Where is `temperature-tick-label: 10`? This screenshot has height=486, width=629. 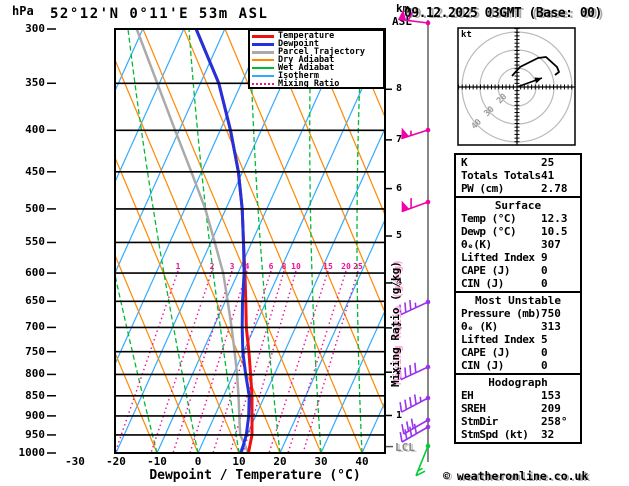
temperature-tick-label: 10 is located at coordinates (239, 461).